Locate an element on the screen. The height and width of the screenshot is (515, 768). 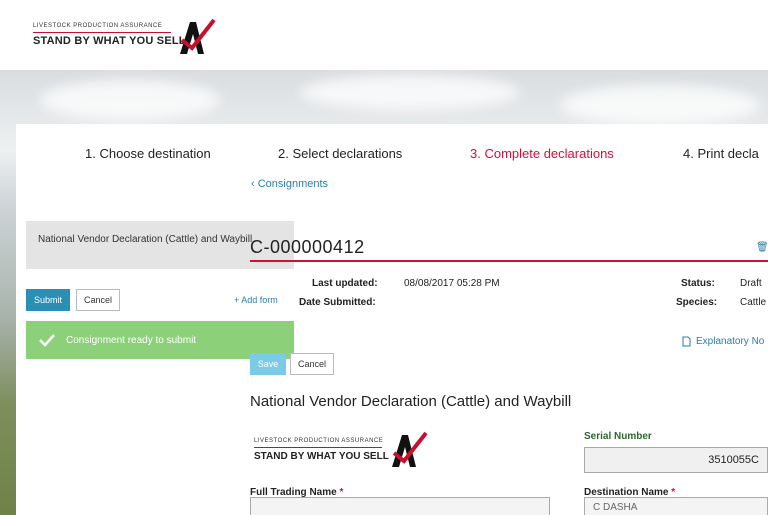
consignment-id: C-000000412 is located at coordinates (307, 247).